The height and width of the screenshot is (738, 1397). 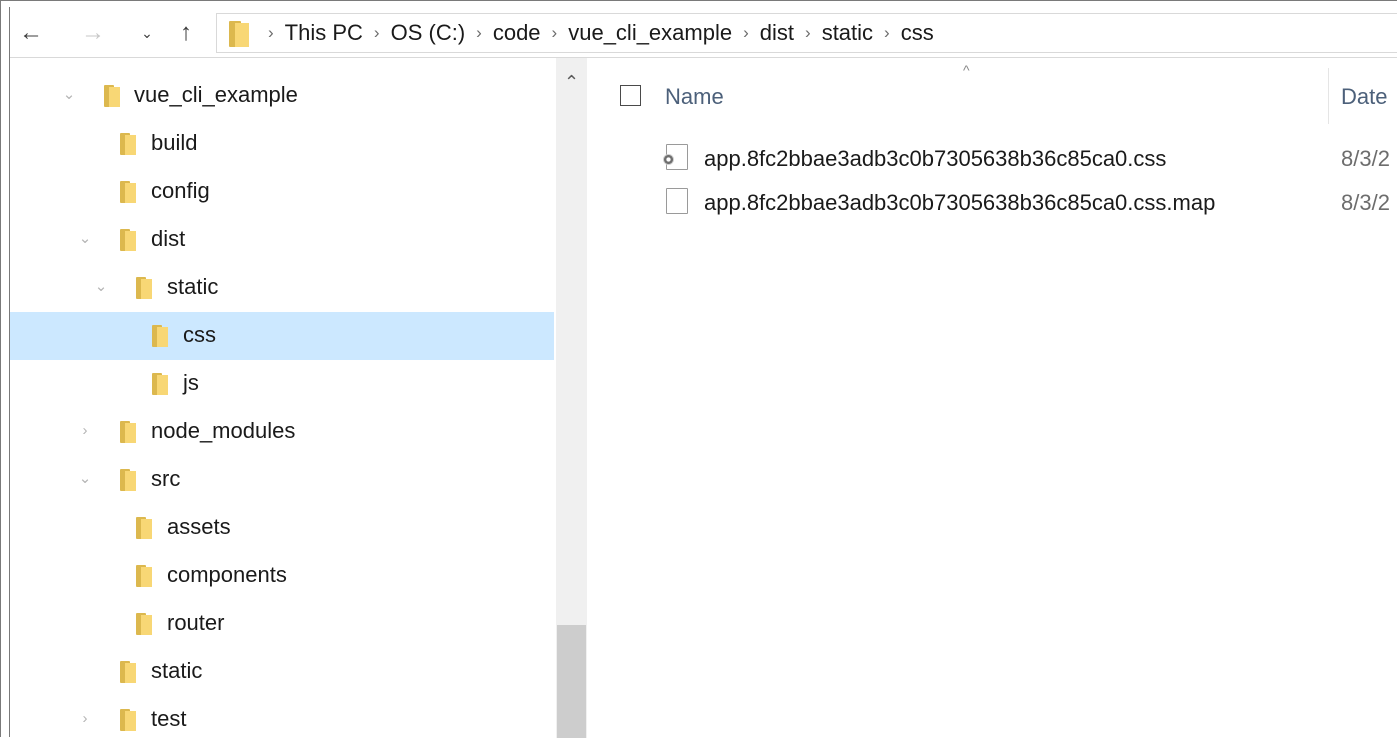 I want to click on recent-locations-button: ⌄, so click(x=147, y=33).